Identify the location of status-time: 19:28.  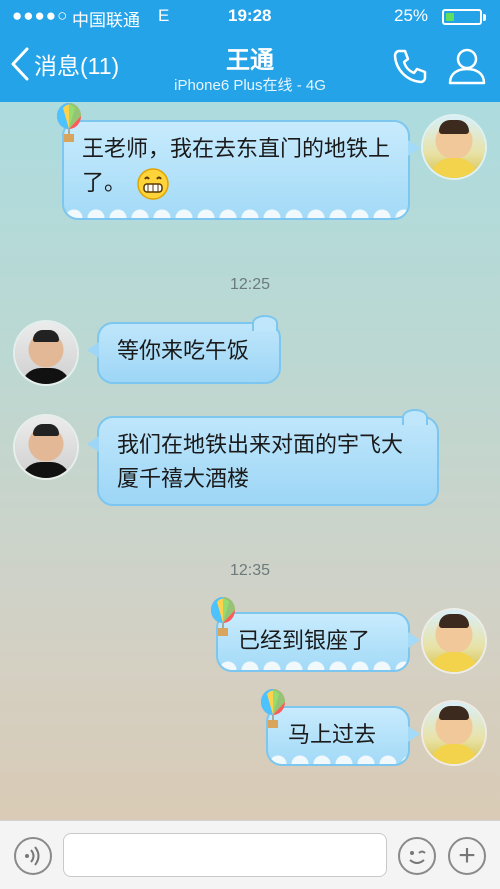
(250, 15).